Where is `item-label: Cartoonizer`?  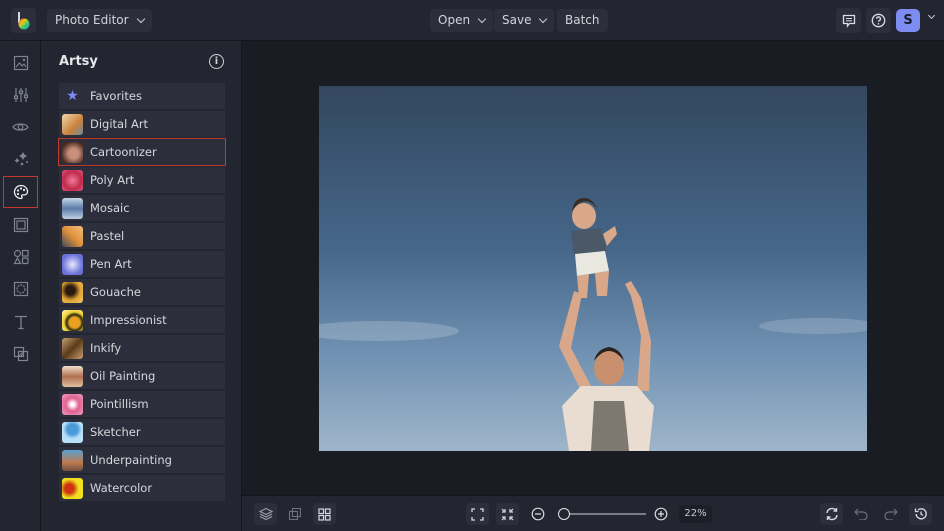 item-label: Cartoonizer is located at coordinates (123, 152).